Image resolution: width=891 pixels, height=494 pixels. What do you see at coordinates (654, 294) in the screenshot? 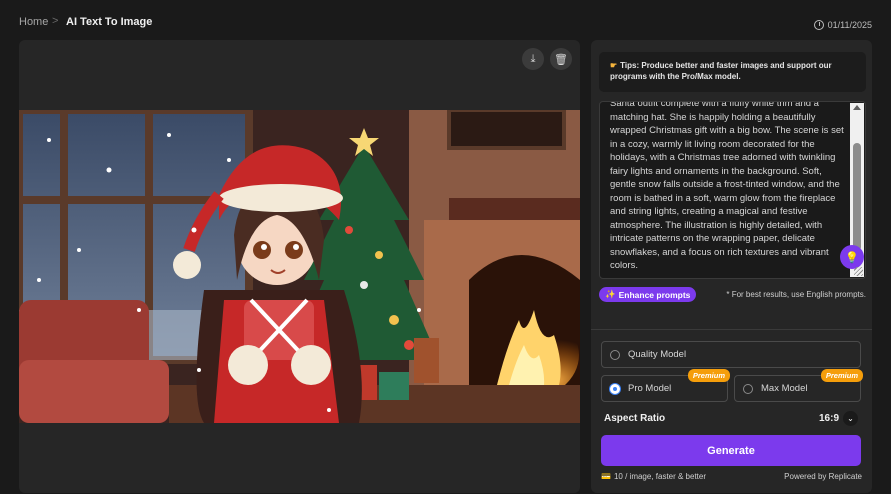
I see `enhance-label: Enhance prompts` at bounding box center [654, 294].